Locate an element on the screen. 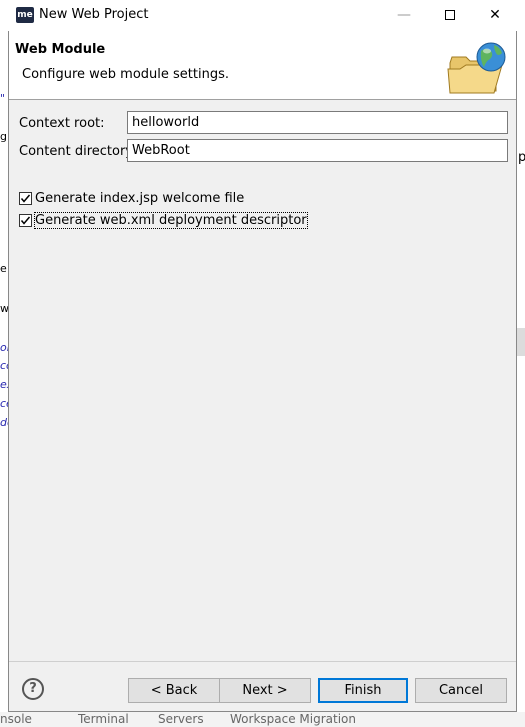  close-icon: ✕ is located at coordinates (495, 15).